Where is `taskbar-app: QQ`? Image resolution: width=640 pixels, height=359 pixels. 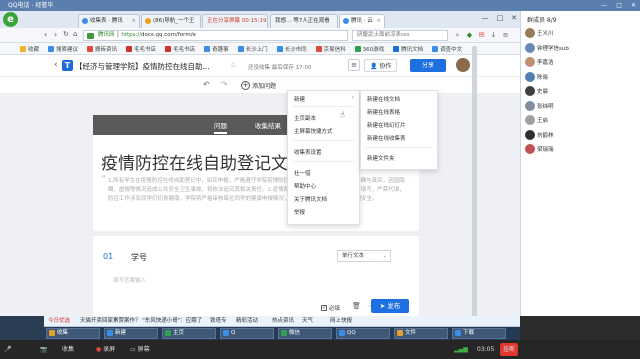
taskbar-app: QQ is located at coordinates (363, 333).